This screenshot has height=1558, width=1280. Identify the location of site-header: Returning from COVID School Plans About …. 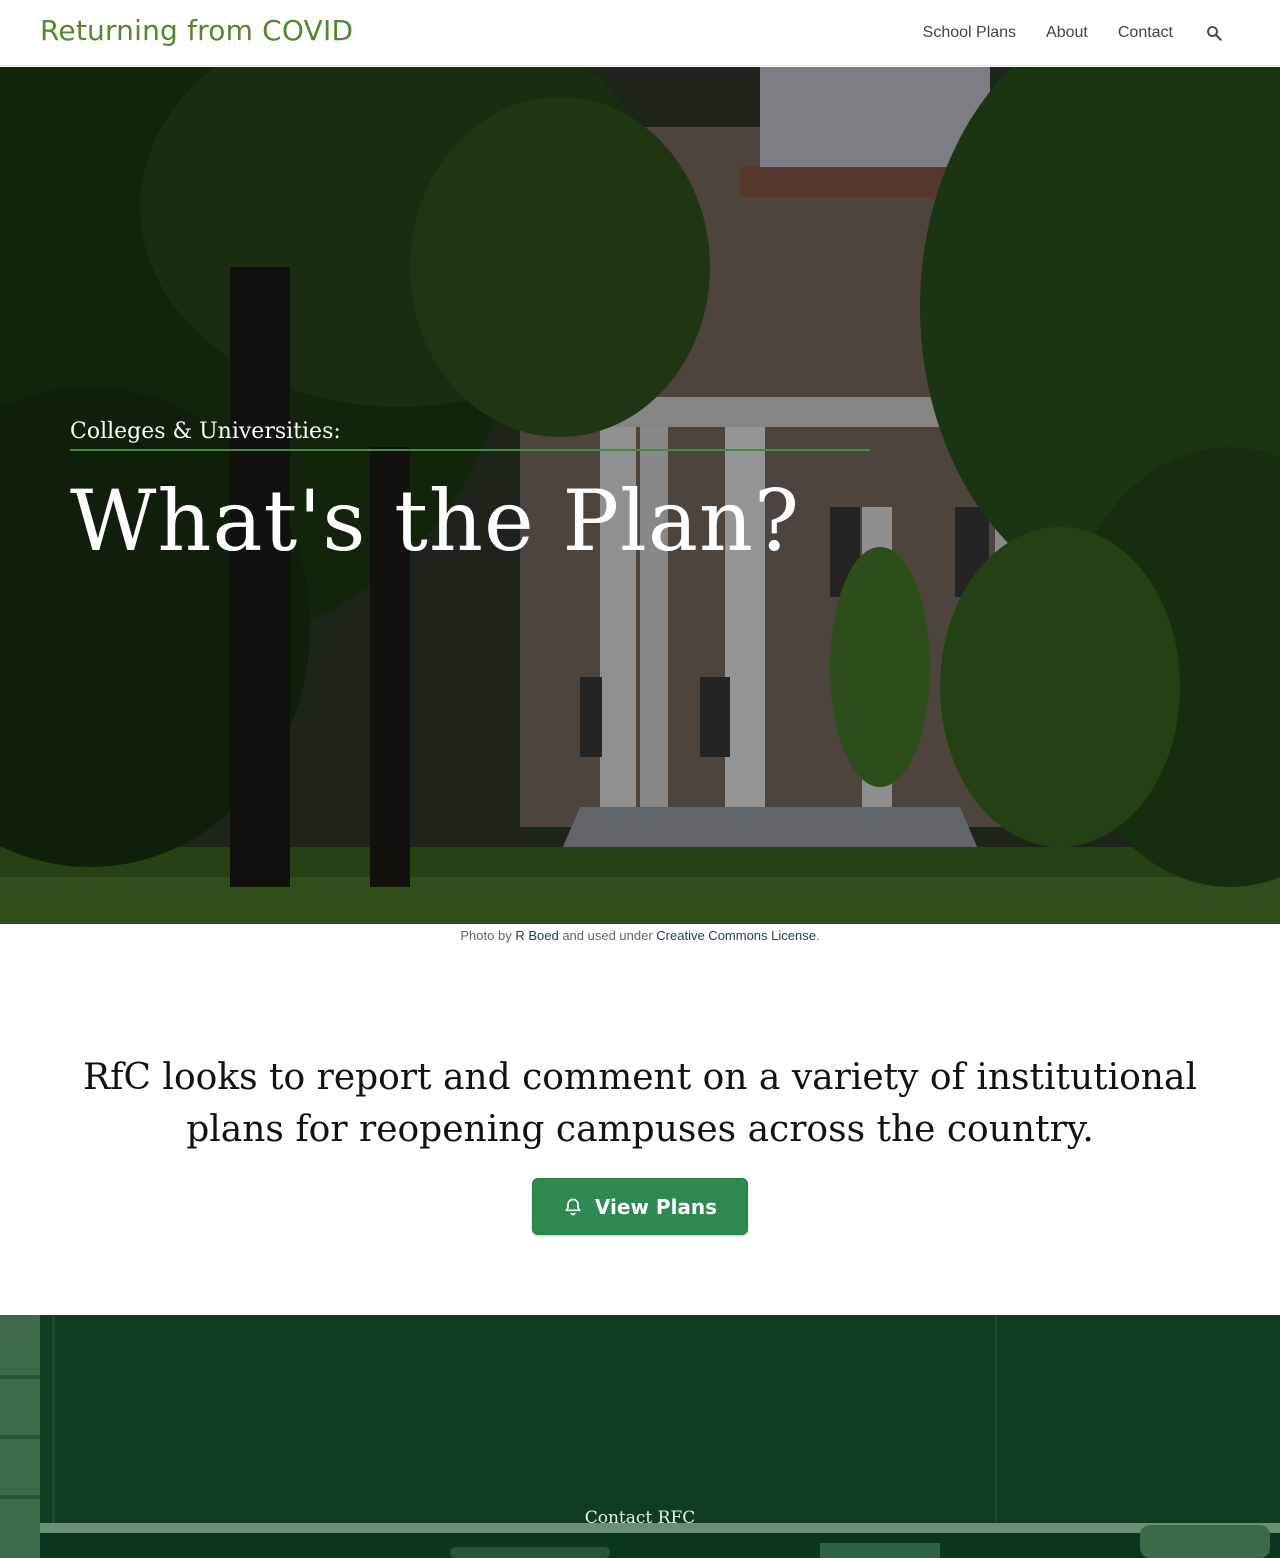
(640, 33).